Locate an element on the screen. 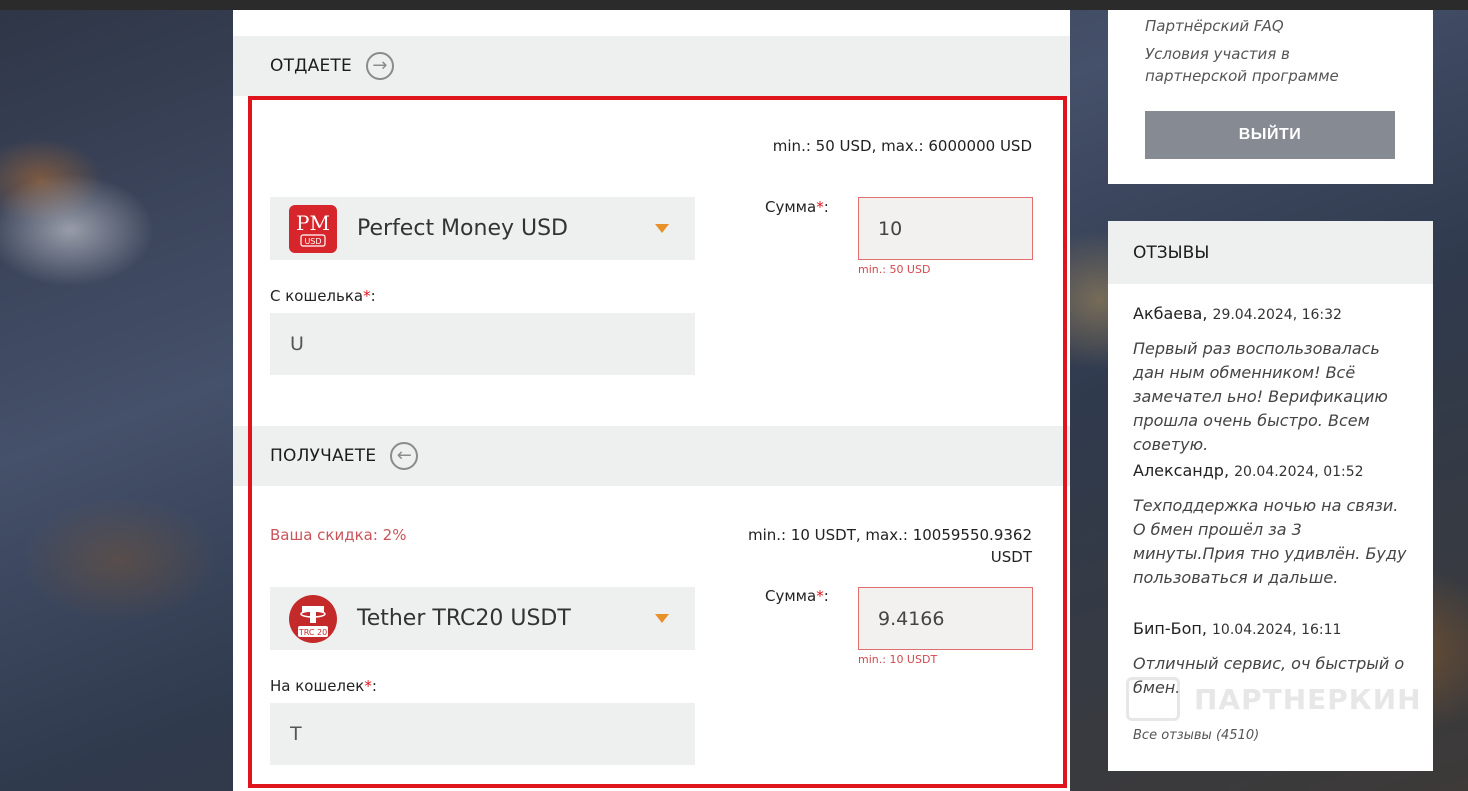 The height and width of the screenshot is (791, 1468). review-author: Акбаева, is located at coordinates (1170, 313).